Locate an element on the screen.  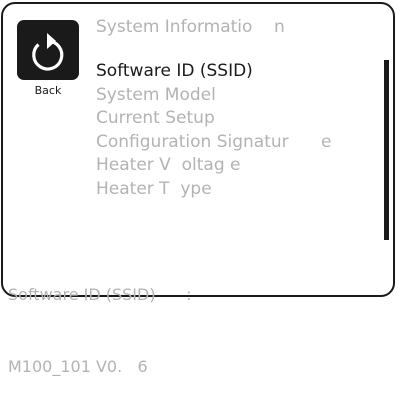
scrollbar is located at coordinates (386, 150).